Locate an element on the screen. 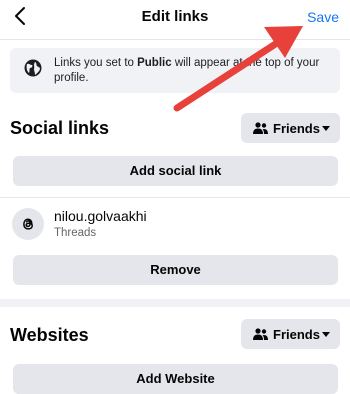  social-link-service: Threads is located at coordinates (75, 233).